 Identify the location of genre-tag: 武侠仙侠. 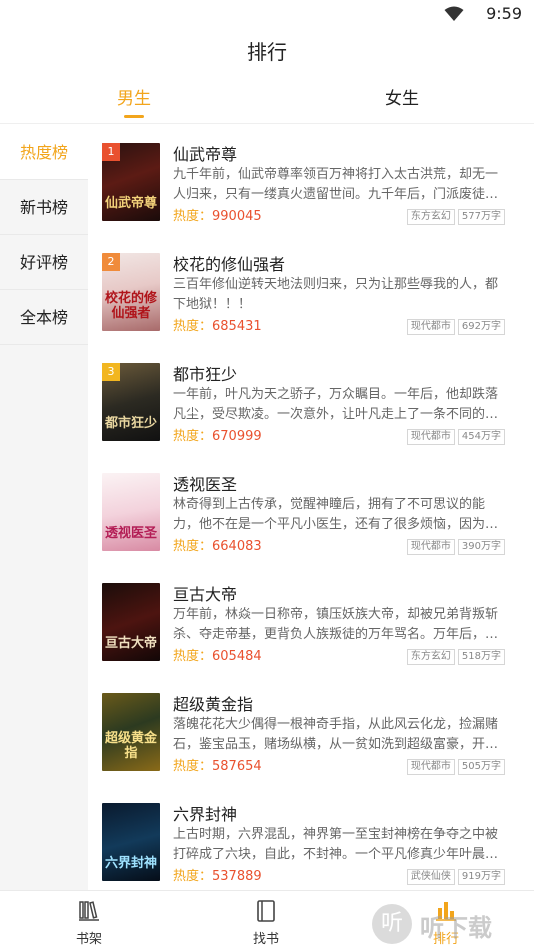
(430, 877).